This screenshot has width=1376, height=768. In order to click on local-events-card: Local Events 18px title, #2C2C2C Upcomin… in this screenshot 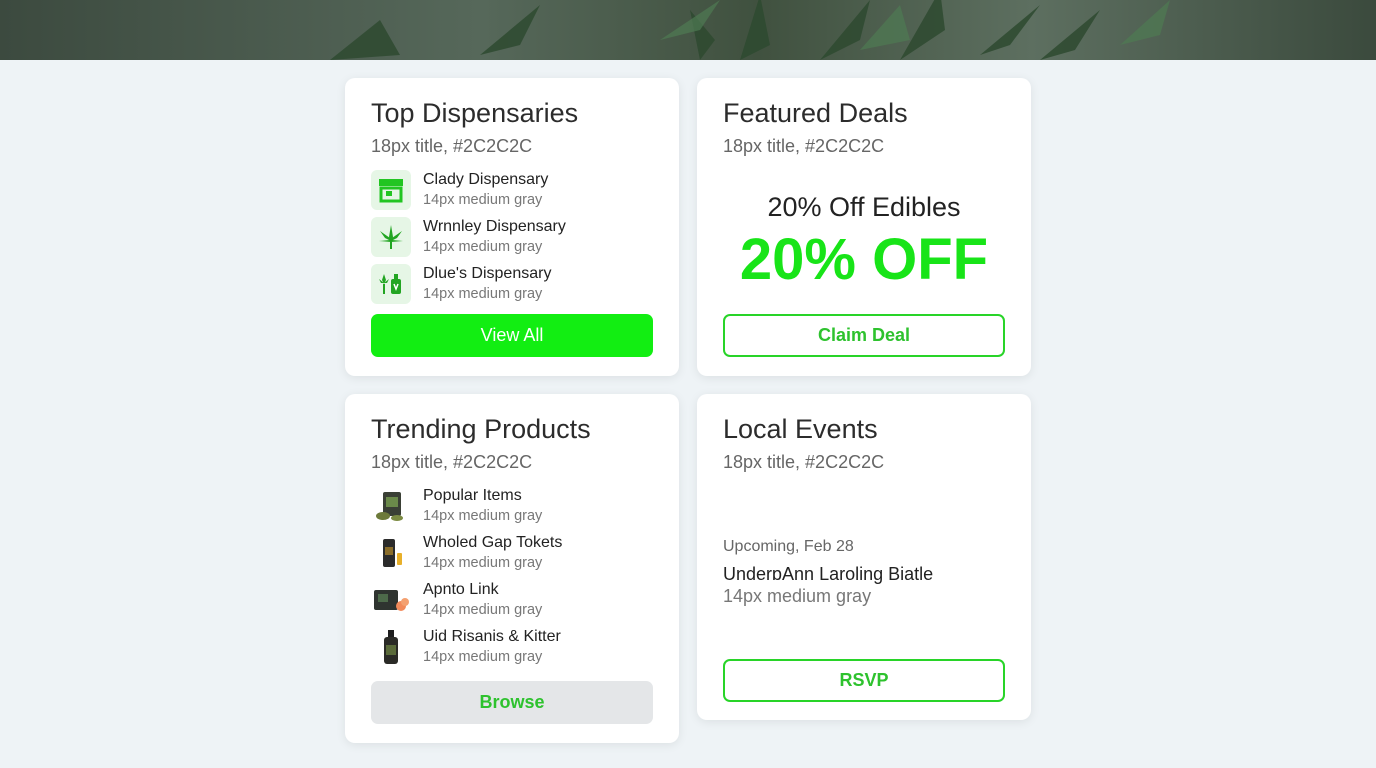, I will do `click(864, 557)`.